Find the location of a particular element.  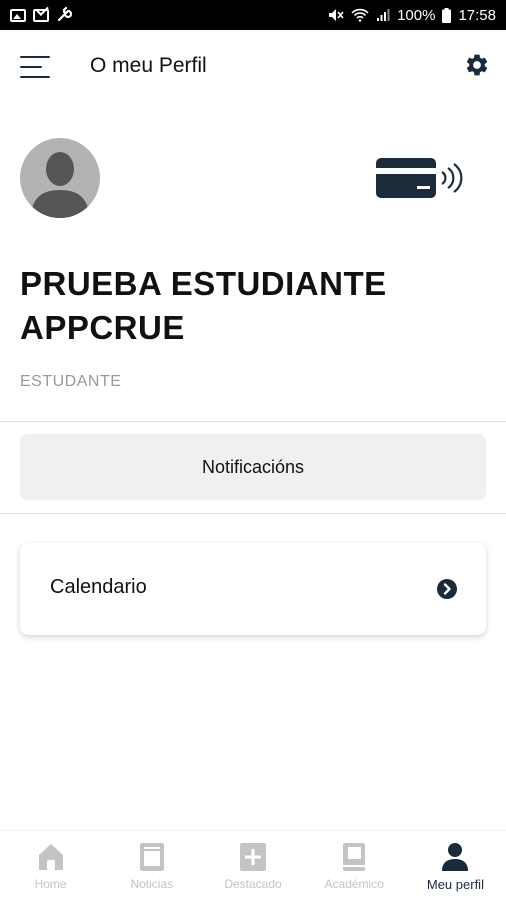

divider-top is located at coordinates (253, 421).